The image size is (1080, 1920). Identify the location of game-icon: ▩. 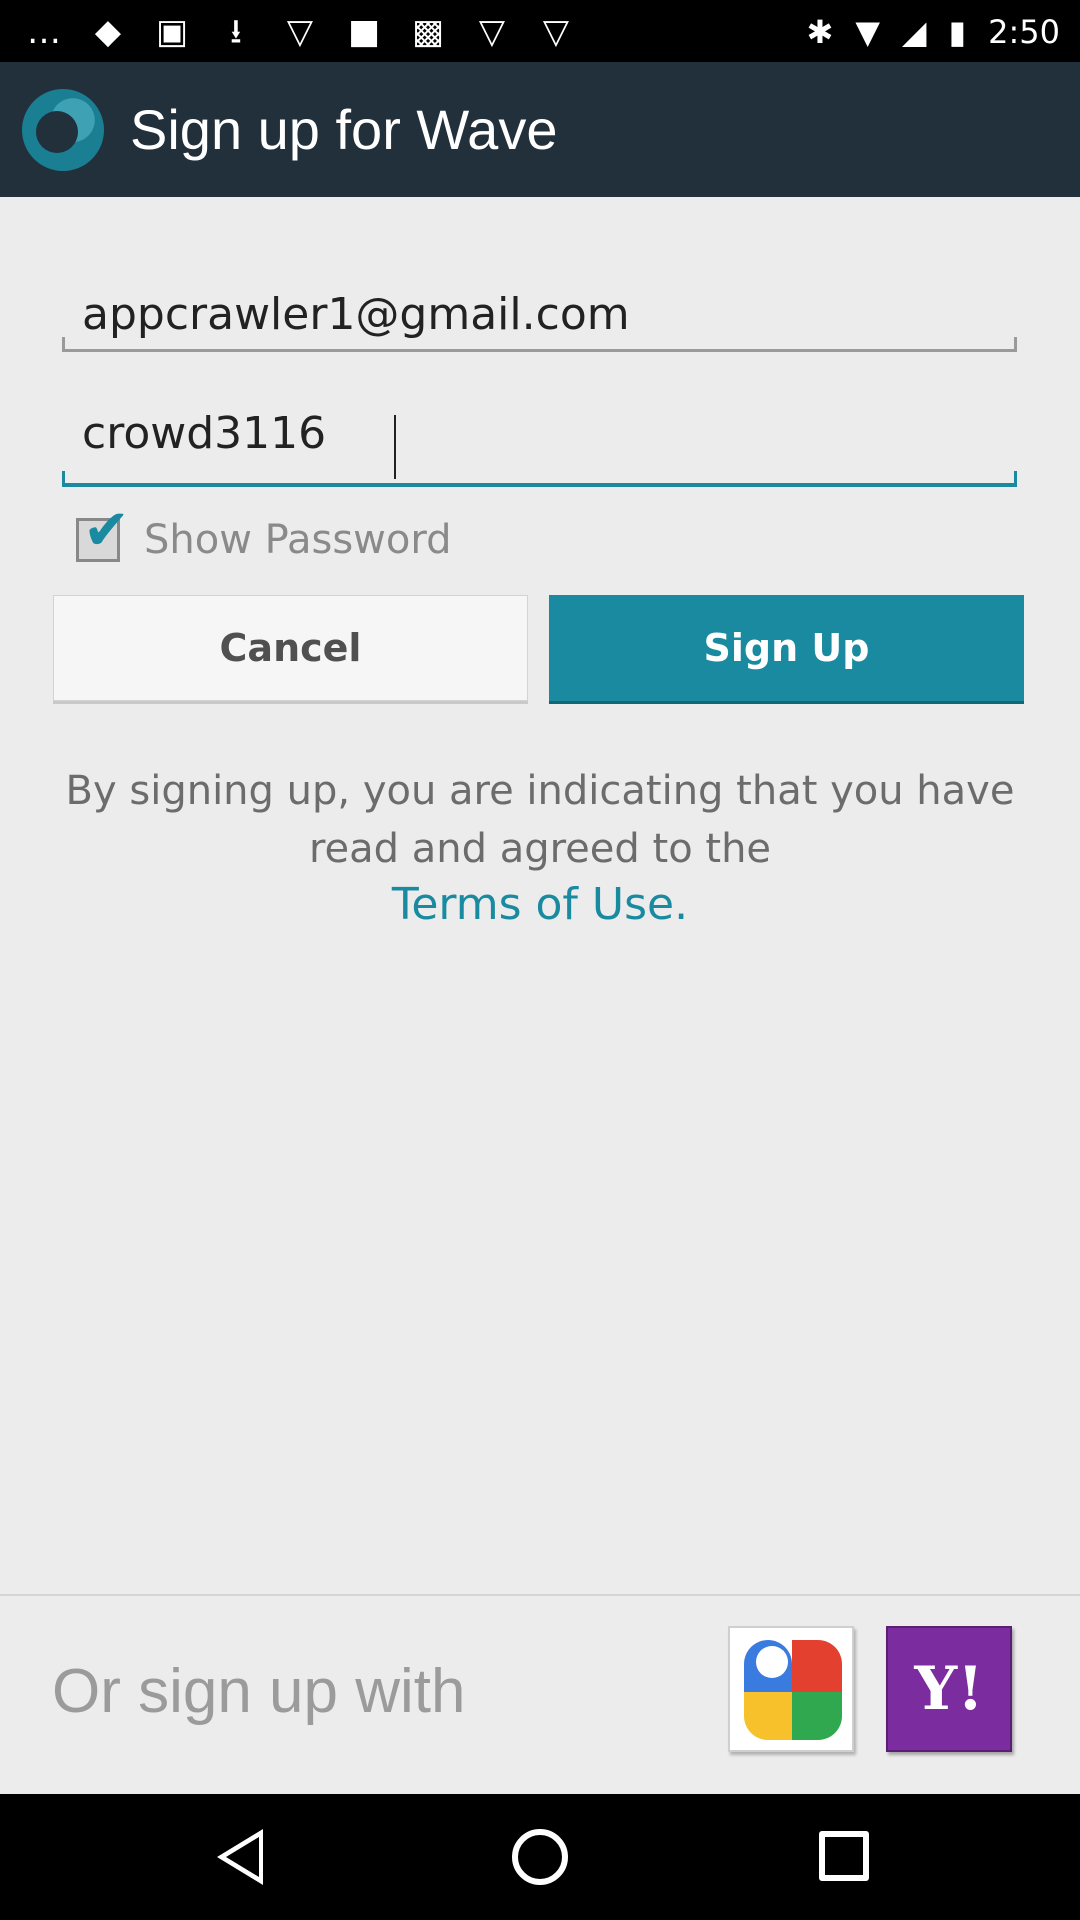
(428, 32).